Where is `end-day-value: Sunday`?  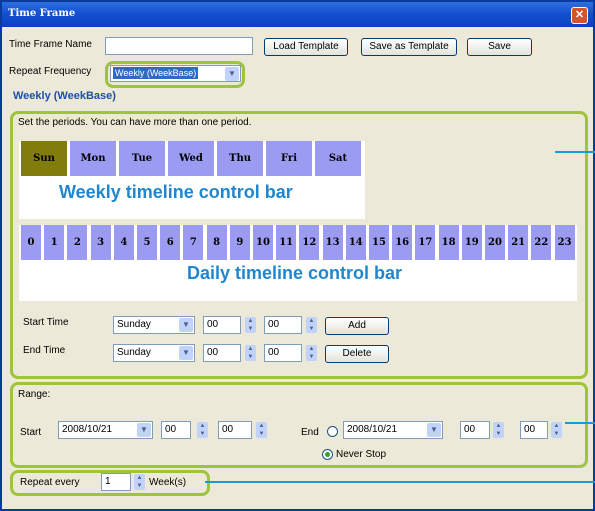 end-day-value: Sunday is located at coordinates (134, 352).